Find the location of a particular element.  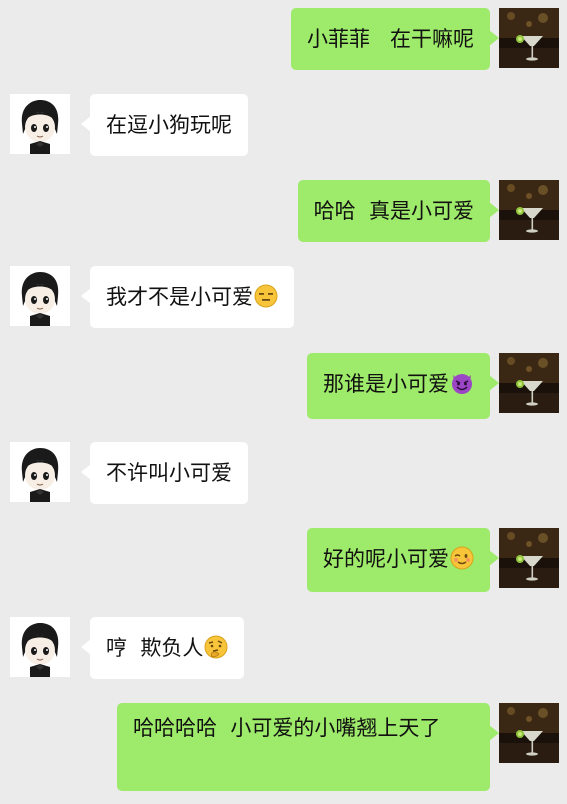

winking-face-icon is located at coordinates (462, 558).